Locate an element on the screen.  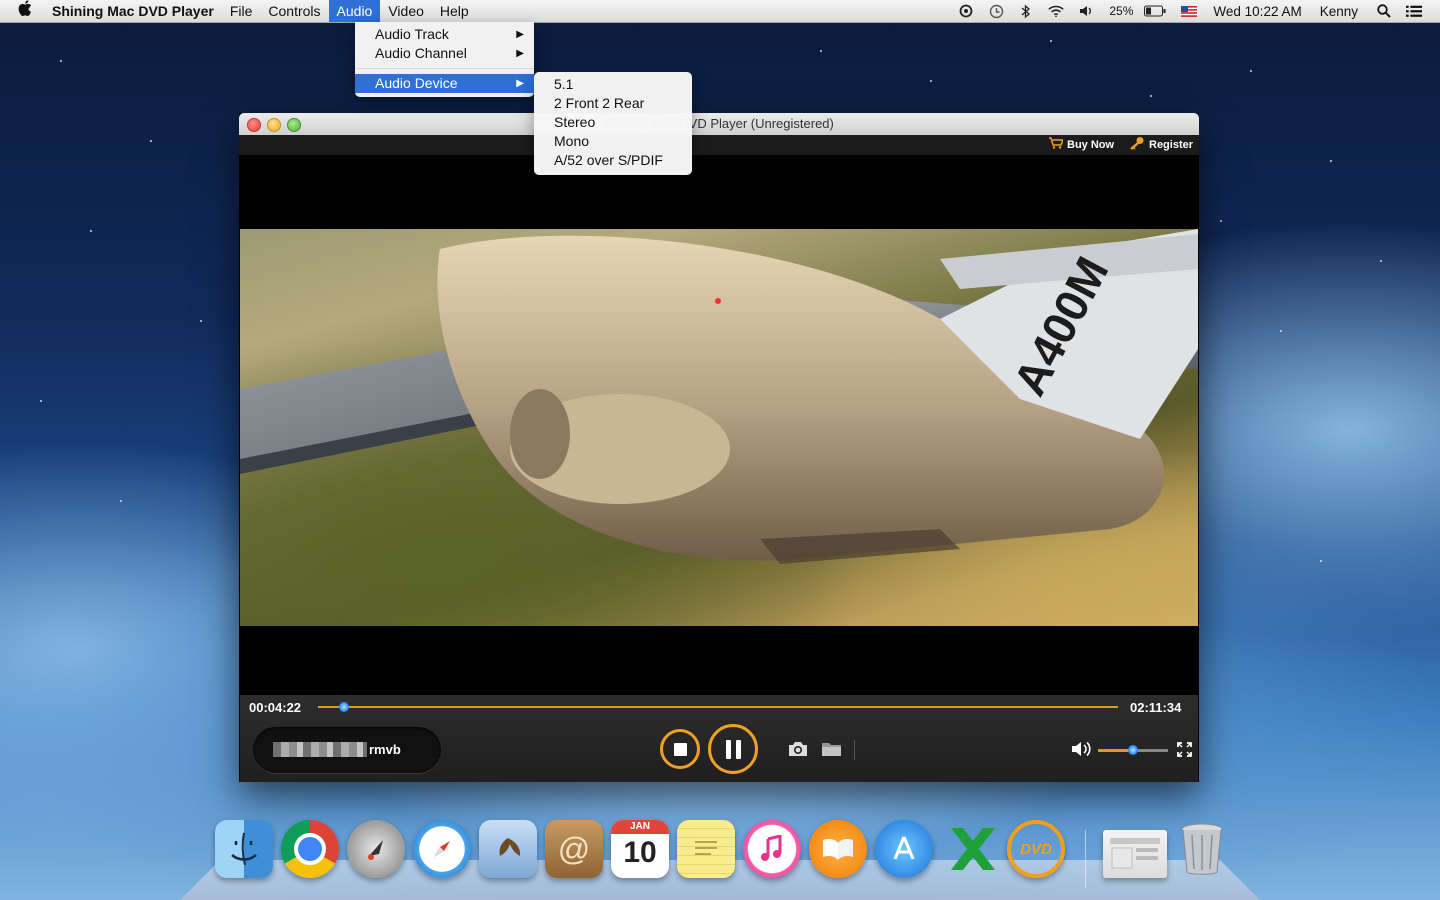
dvd-label: DVD is located at coordinates (1036, 849).